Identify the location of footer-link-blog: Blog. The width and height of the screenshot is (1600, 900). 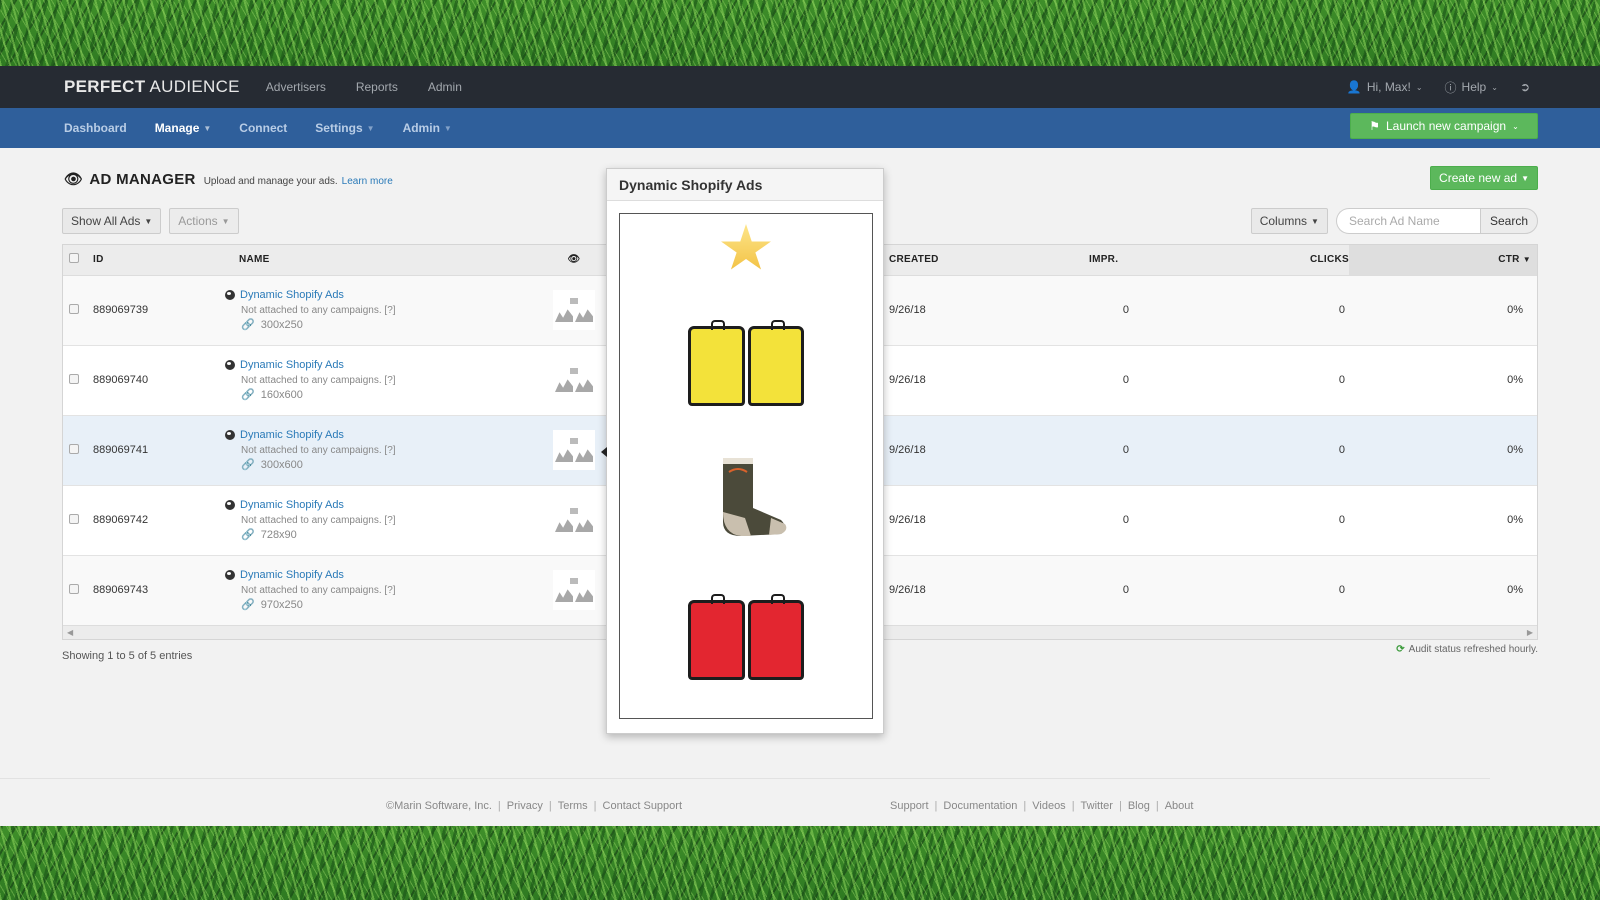
(1139, 806).